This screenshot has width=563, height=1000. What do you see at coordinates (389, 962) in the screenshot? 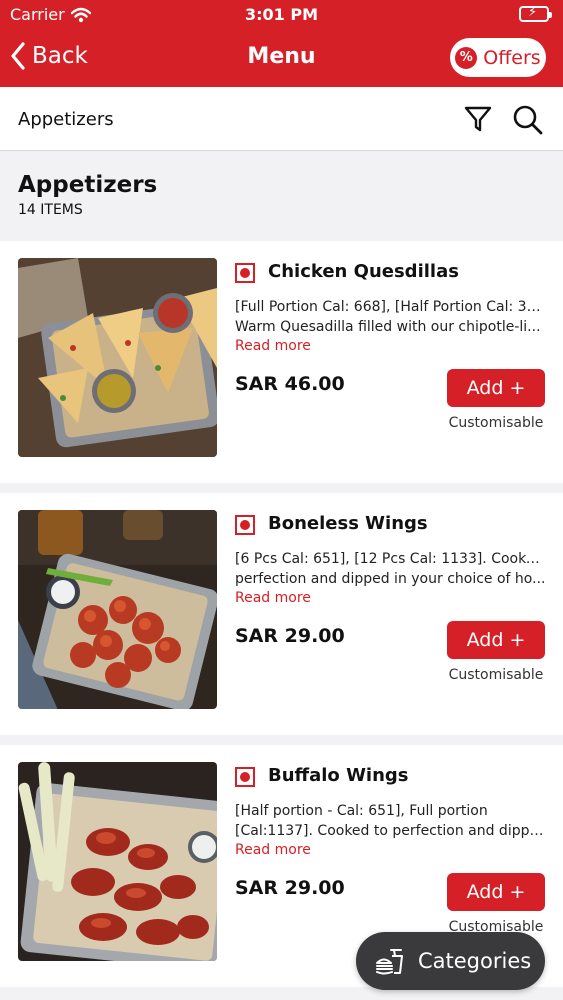
I see `food-menu-icon` at bounding box center [389, 962].